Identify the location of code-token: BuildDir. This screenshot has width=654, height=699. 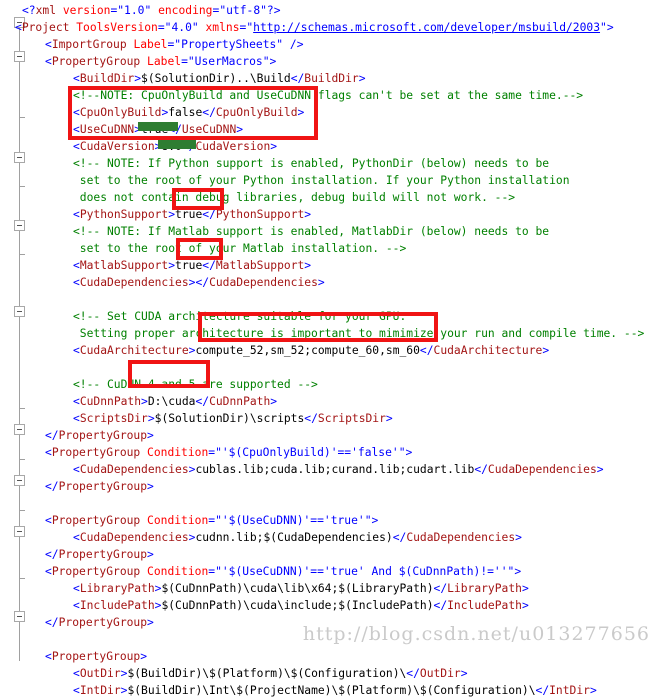
(331, 78).